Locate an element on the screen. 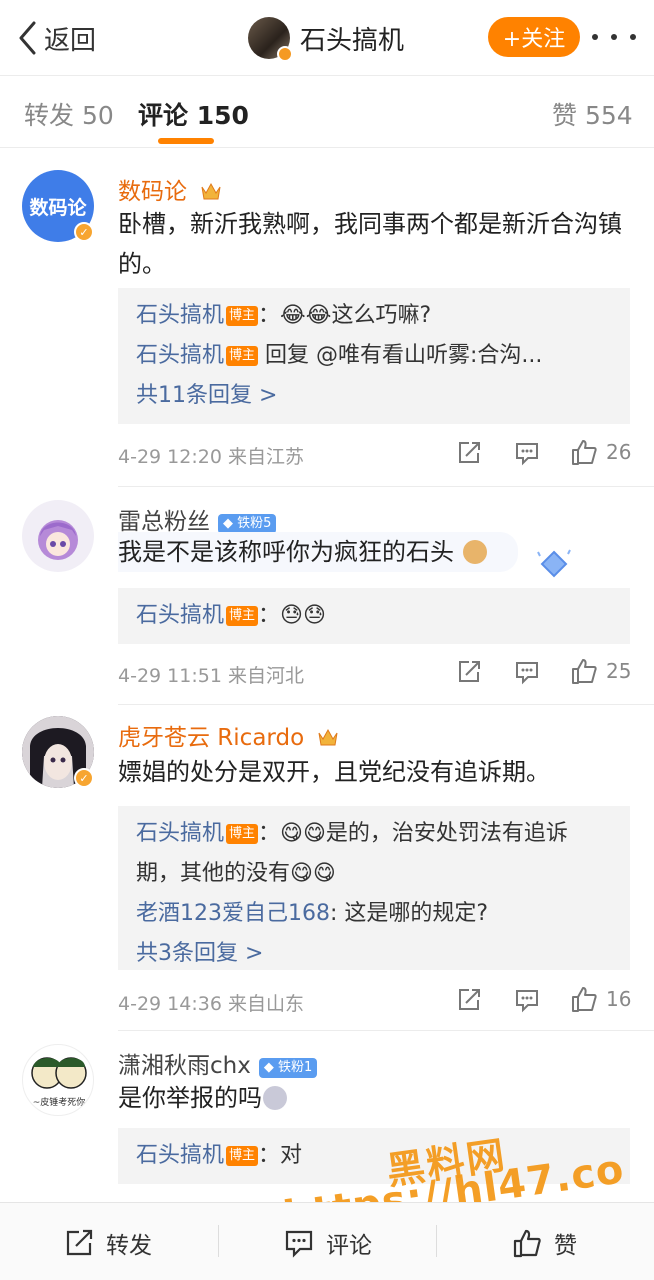 Image resolution: width=654 pixels, height=1280 pixels. sparkle-diamond-icon is located at coordinates (554, 563).